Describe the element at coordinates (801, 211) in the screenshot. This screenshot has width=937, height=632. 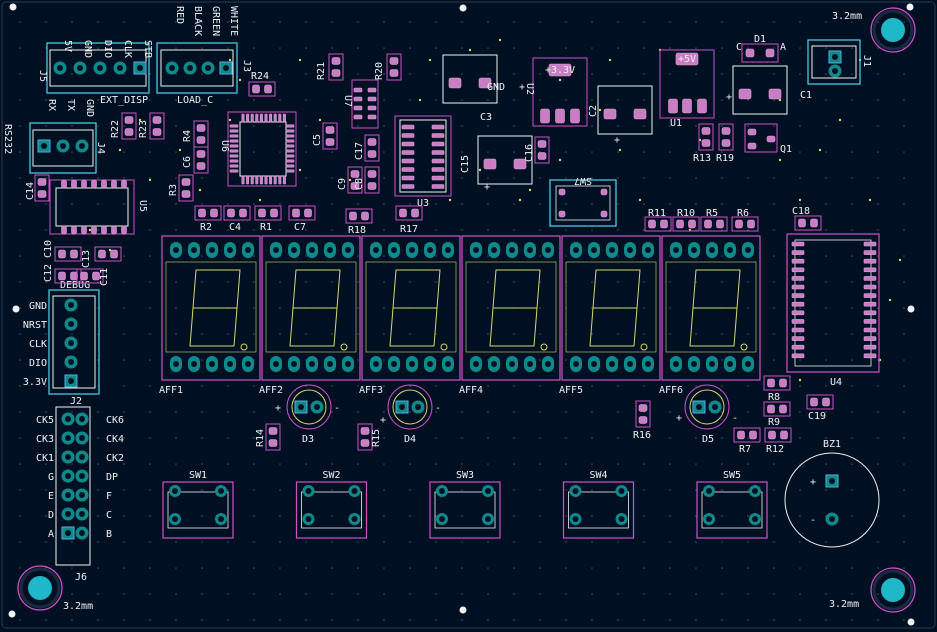
I see `c18-ref: C18` at that location.